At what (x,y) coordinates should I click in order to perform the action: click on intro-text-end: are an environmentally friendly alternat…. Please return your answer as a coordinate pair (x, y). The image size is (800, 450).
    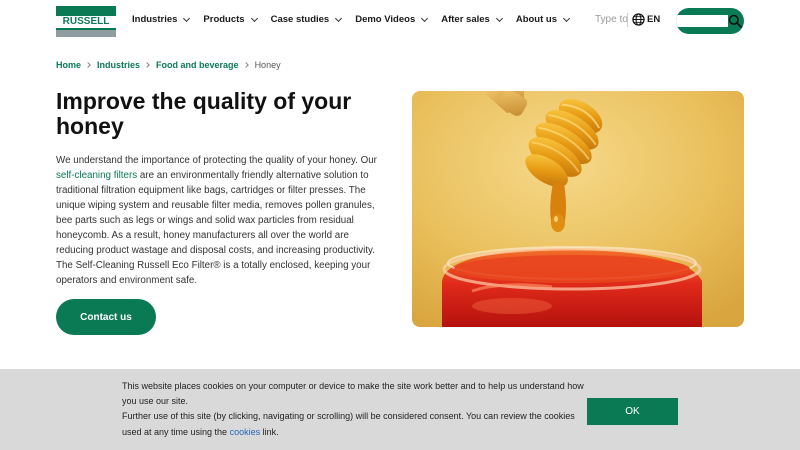
    Looking at the image, I should click on (215, 228).